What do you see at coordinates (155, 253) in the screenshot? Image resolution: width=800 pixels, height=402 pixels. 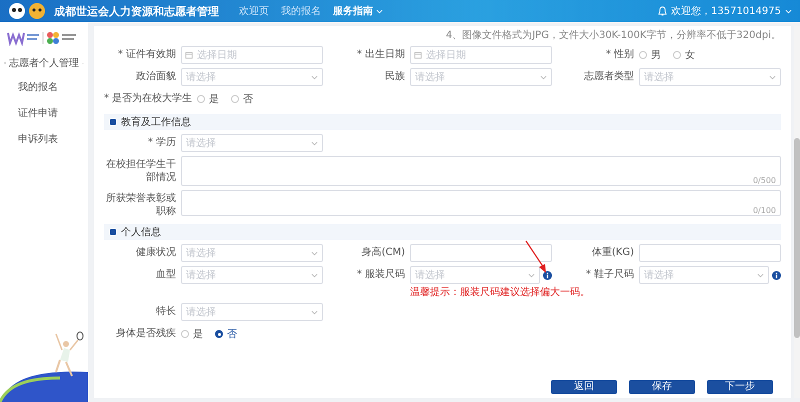 I see `field-label: 健康状况` at bounding box center [155, 253].